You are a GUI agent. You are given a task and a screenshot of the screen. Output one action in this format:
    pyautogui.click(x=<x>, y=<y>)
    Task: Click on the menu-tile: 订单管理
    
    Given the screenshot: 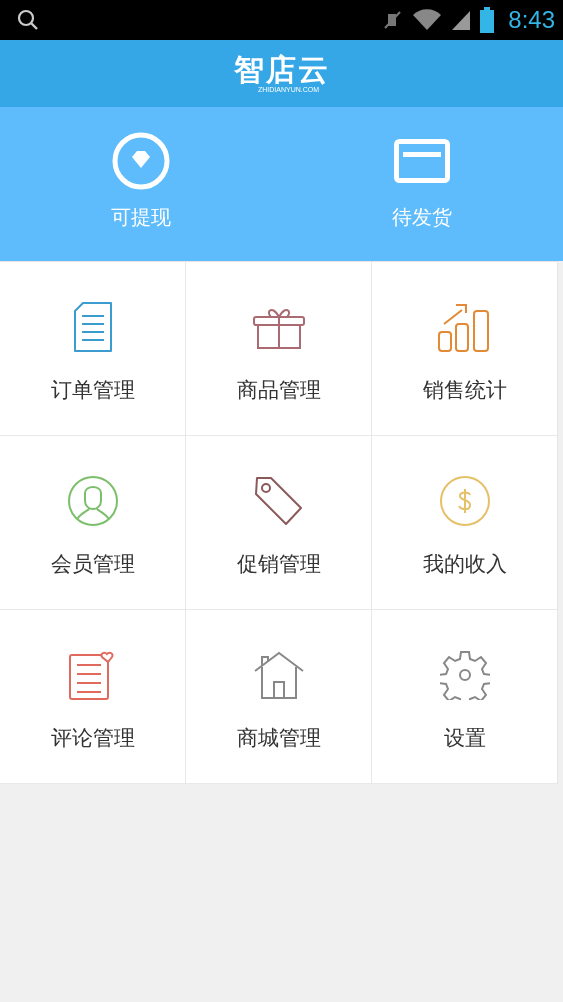 What is the action you would take?
    pyautogui.click(x=93, y=349)
    